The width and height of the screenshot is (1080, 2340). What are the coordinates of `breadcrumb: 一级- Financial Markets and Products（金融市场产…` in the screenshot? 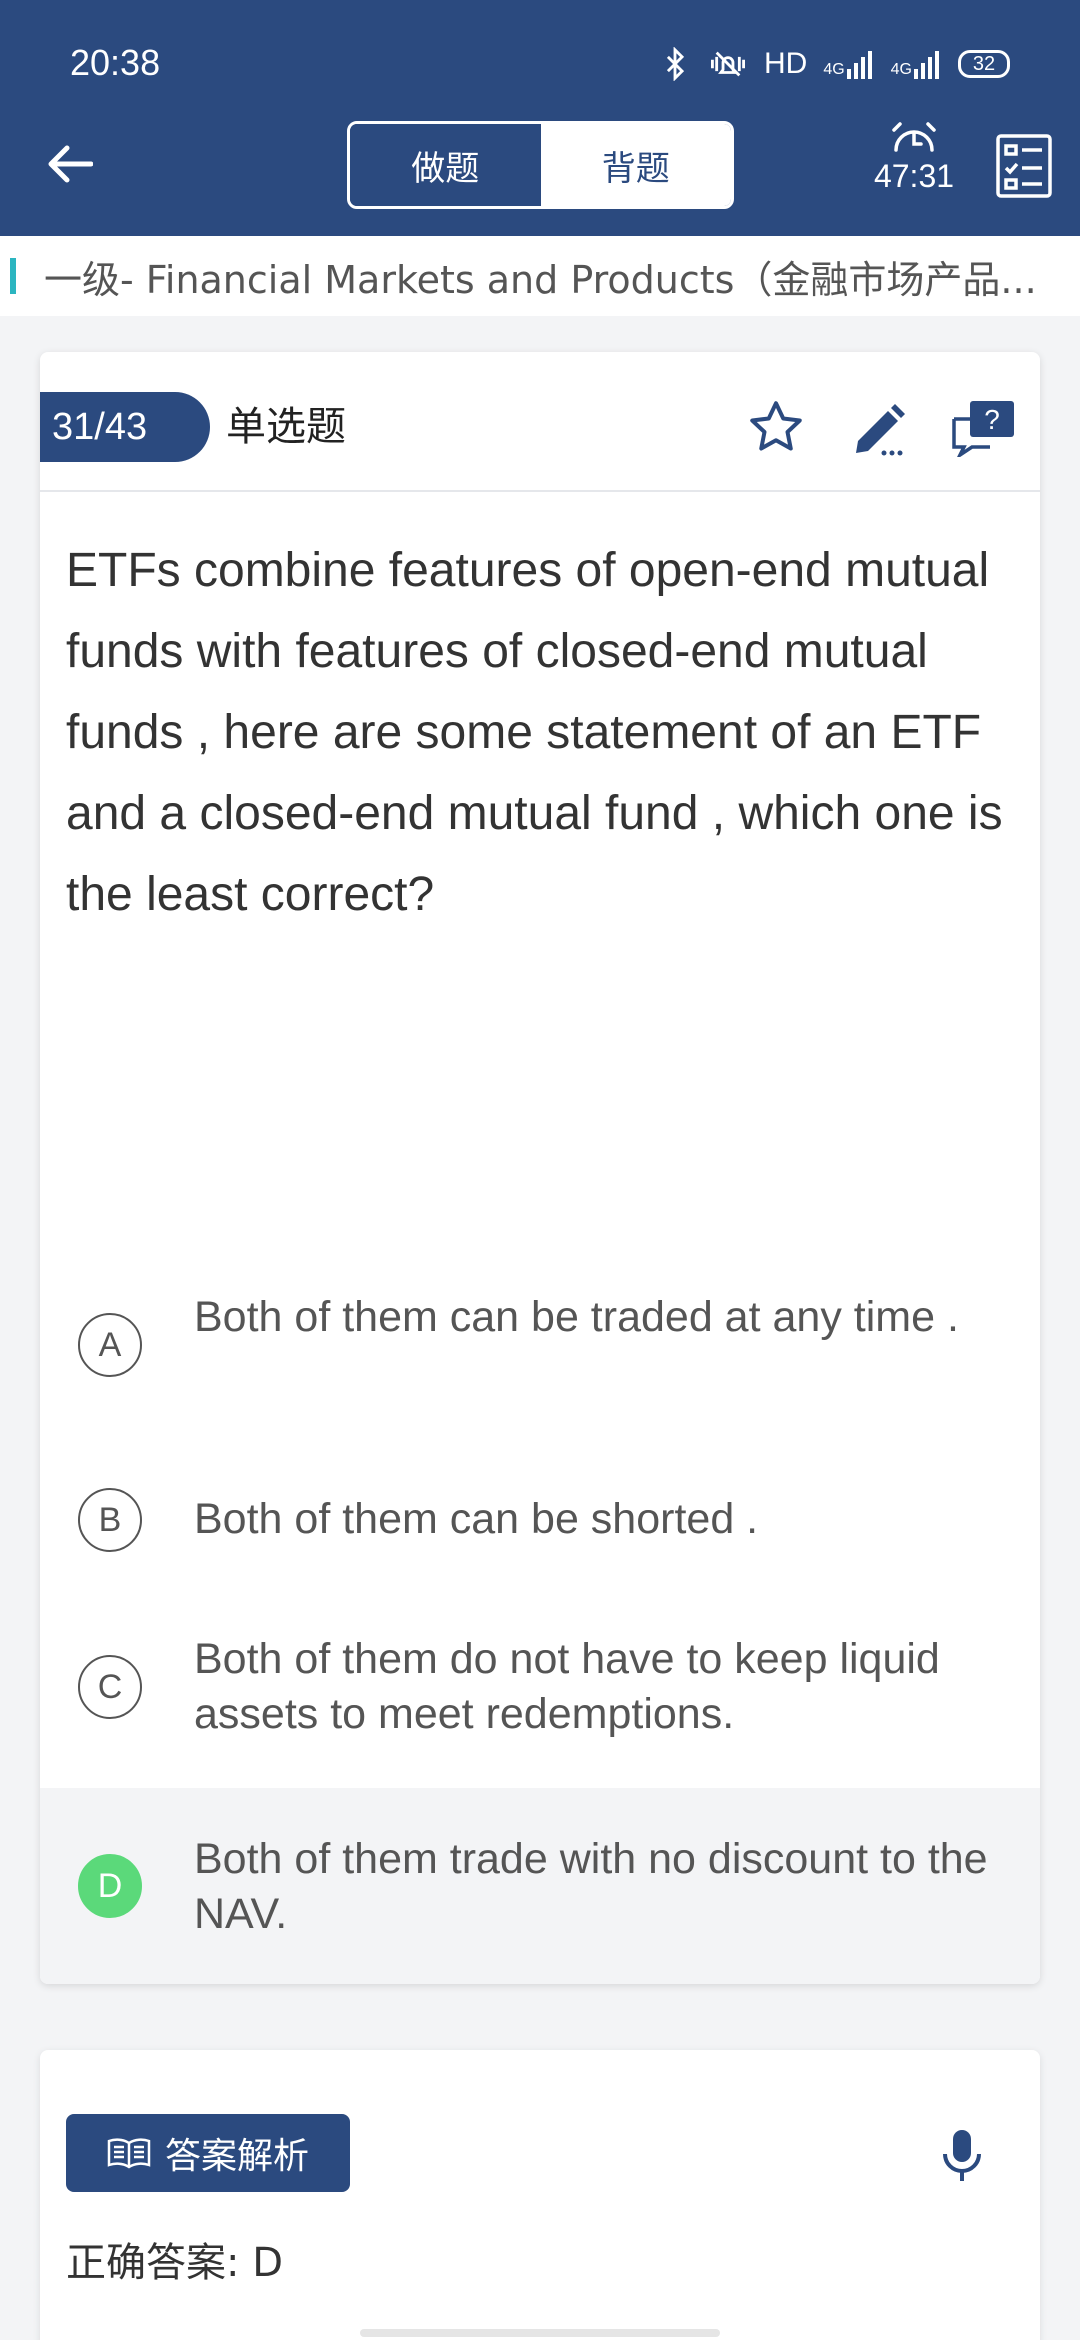 It's located at (540, 276).